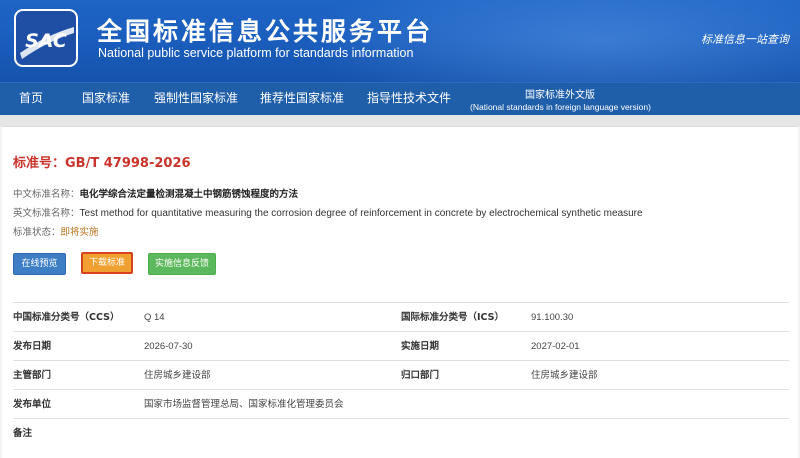 This screenshot has width=800, height=458. What do you see at coordinates (401, 433) in the screenshot?
I see `table-row: 备注` at bounding box center [401, 433].